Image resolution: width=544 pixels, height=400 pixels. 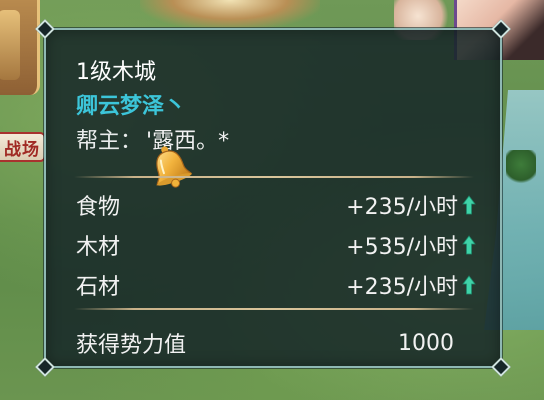 I want to click on owner-guild-name: 卿云梦泽丶, so click(x=131, y=106).